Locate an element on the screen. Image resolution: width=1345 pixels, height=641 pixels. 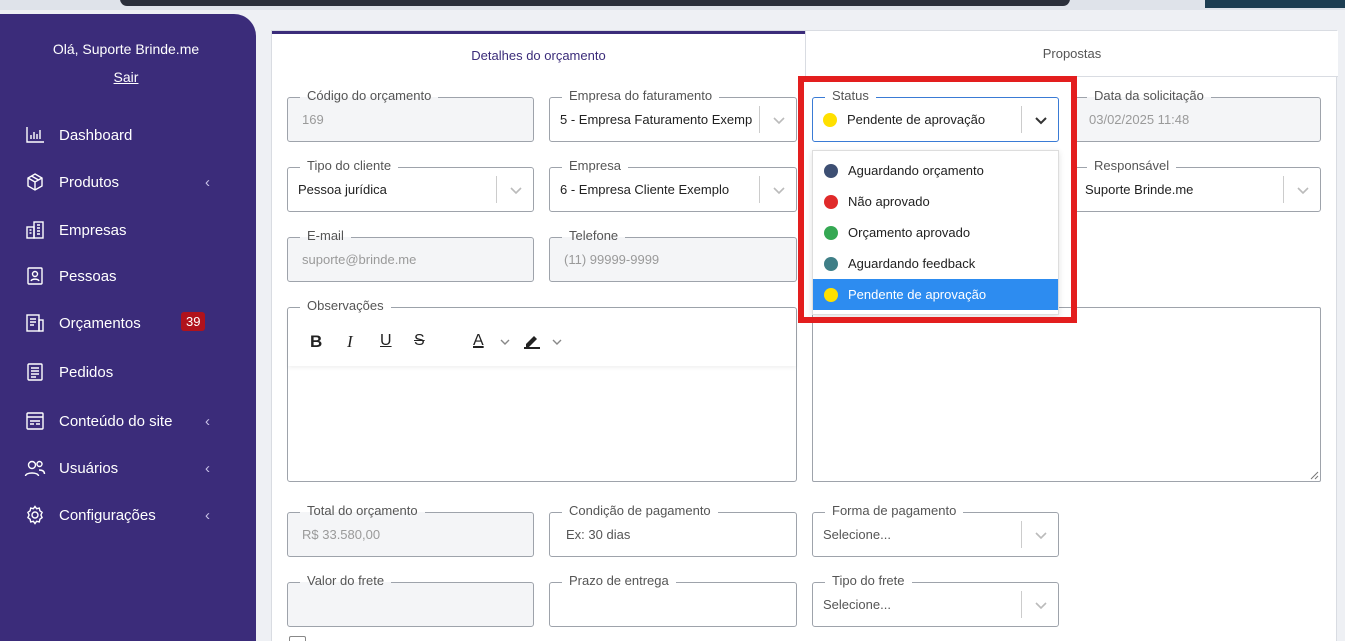
sidebar-item-conteudo: Conteúdo do site ‹ is located at coordinates (117, 421).